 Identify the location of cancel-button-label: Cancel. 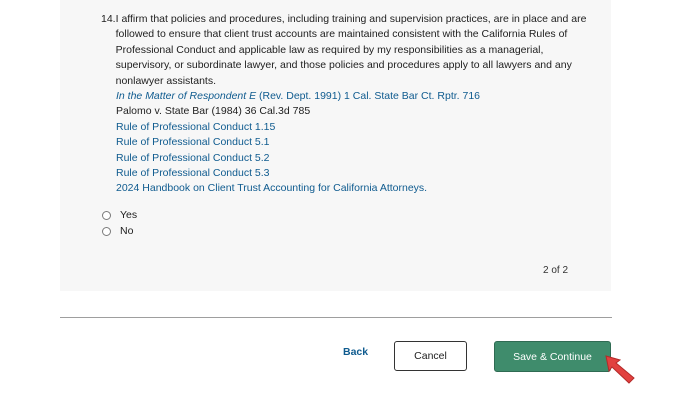
(430, 356).